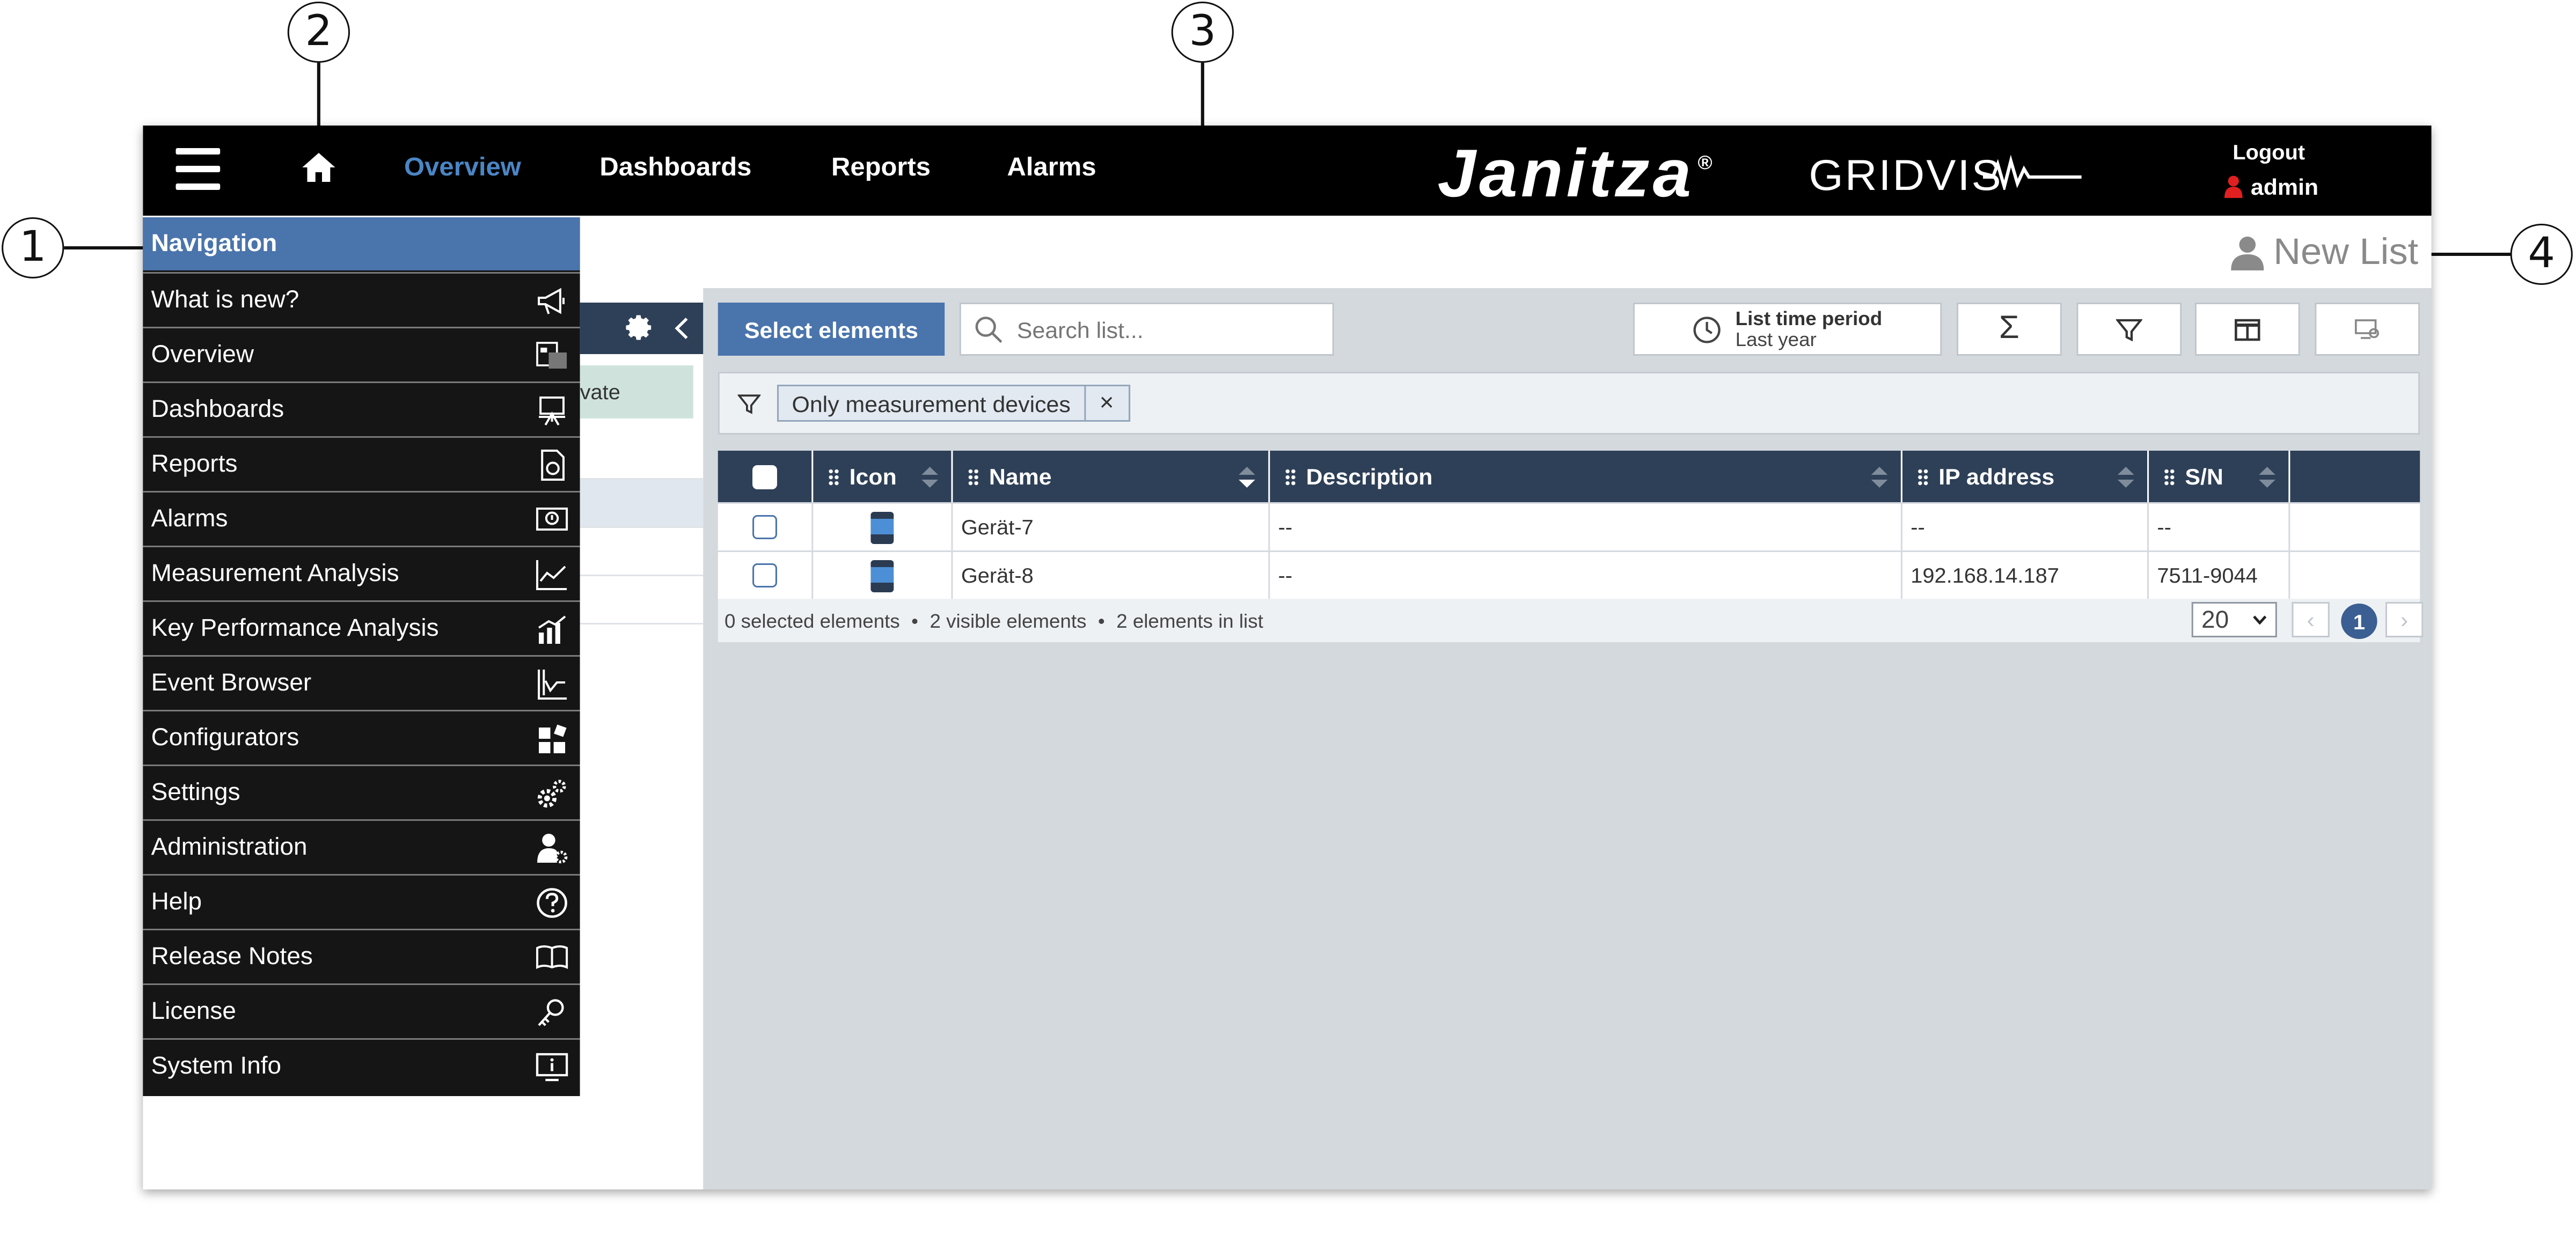 The width and height of the screenshot is (2576, 1249). What do you see at coordinates (195, 792) in the screenshot?
I see `nav-item-label: Settings` at bounding box center [195, 792].